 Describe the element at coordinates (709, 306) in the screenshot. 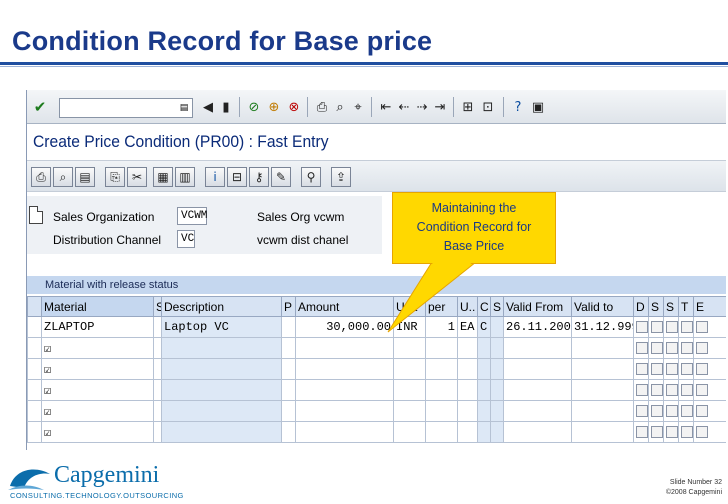

I see `col-e: E` at that location.